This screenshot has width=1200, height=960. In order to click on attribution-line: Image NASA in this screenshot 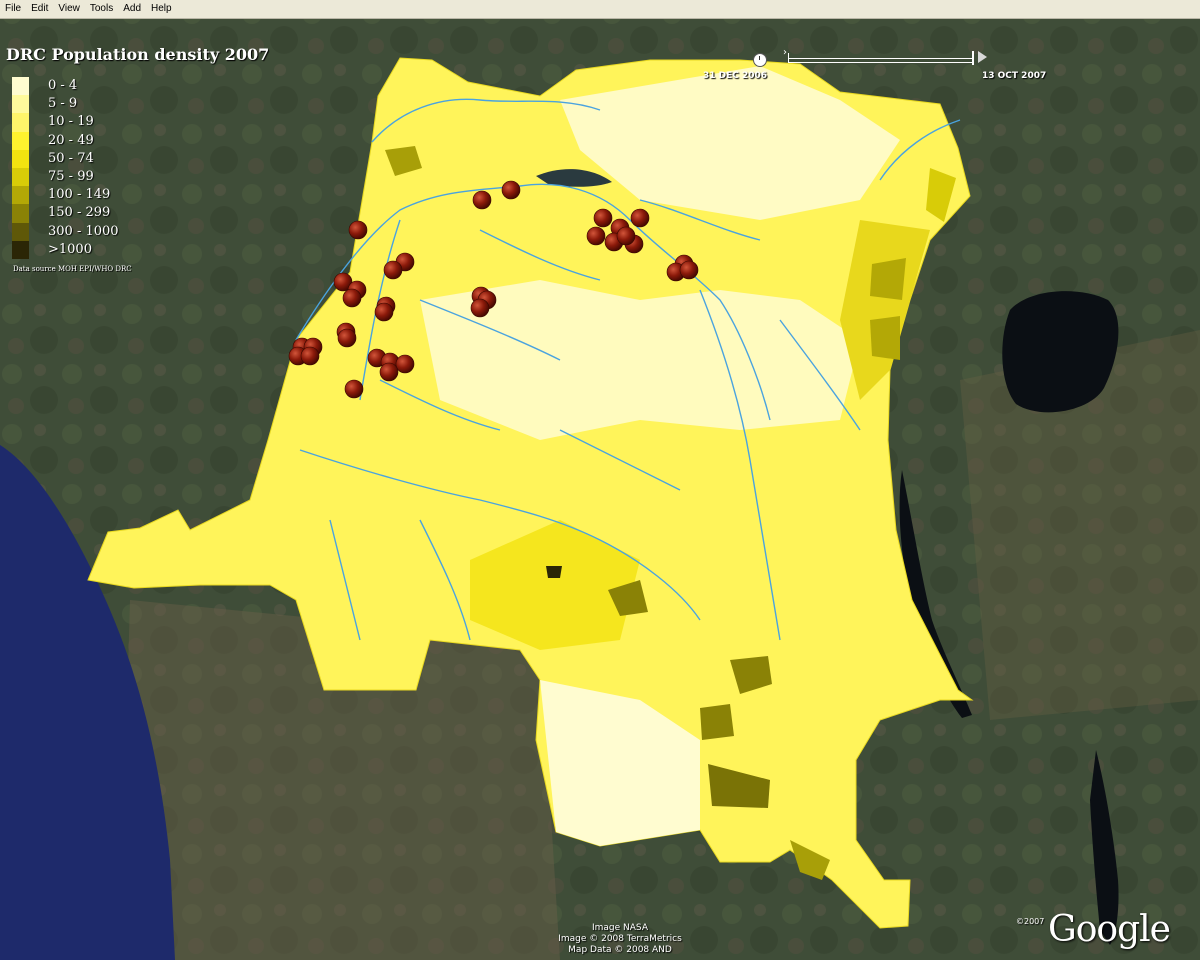, I will do `click(620, 928)`.